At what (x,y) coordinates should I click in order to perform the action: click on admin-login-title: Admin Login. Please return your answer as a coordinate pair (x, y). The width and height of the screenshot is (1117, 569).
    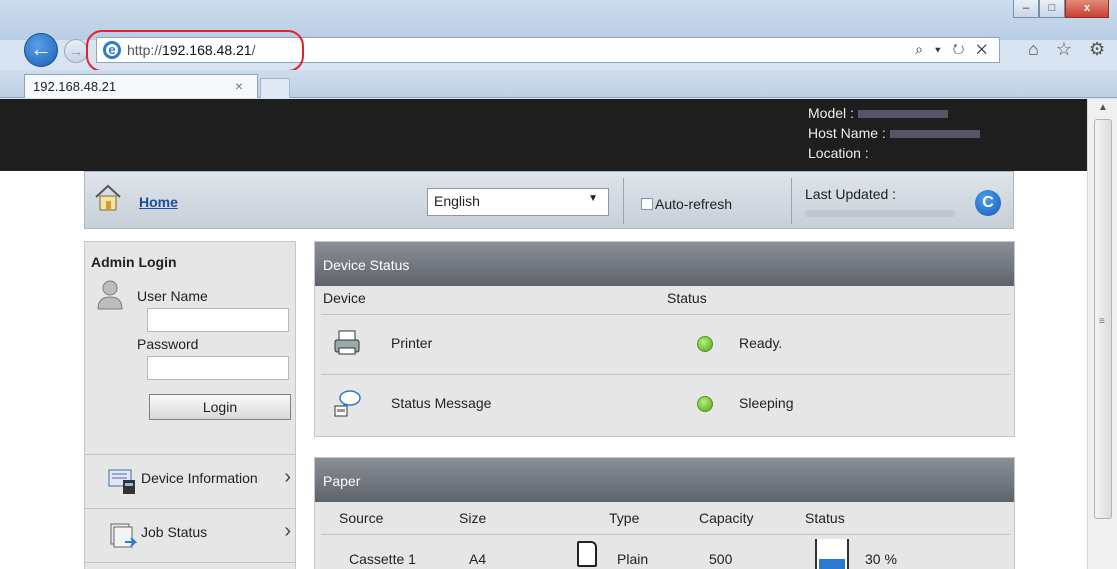
    Looking at the image, I should click on (134, 262).